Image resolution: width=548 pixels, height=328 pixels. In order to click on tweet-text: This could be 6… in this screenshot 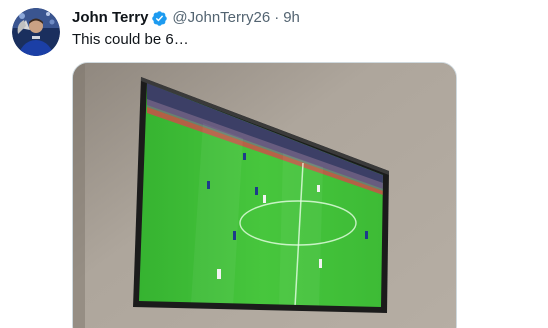, I will do `click(130, 39)`.